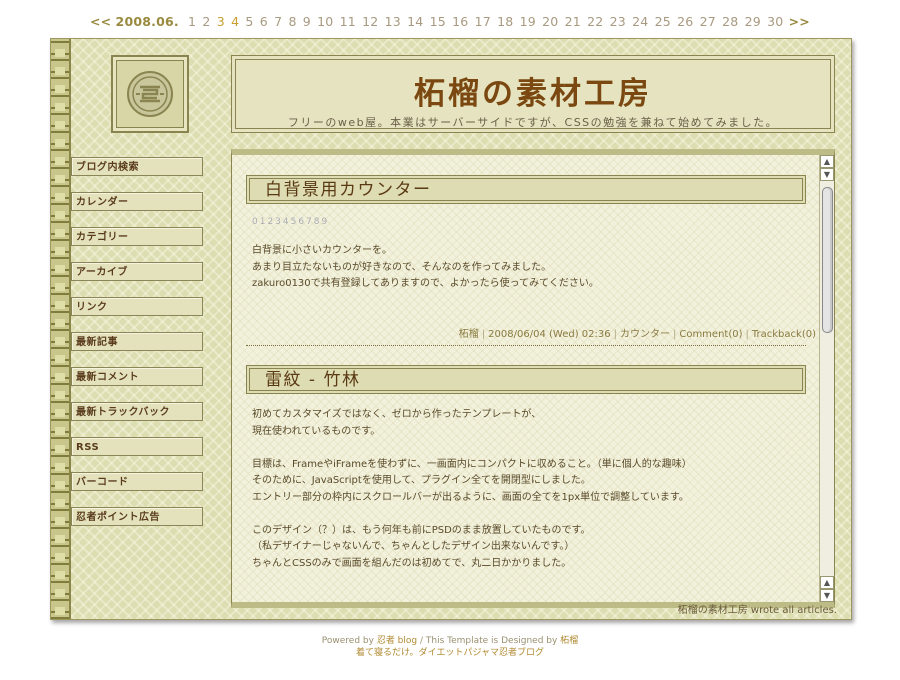  I want to click on designed-by-label: / This Template is Designed by, so click(488, 641).